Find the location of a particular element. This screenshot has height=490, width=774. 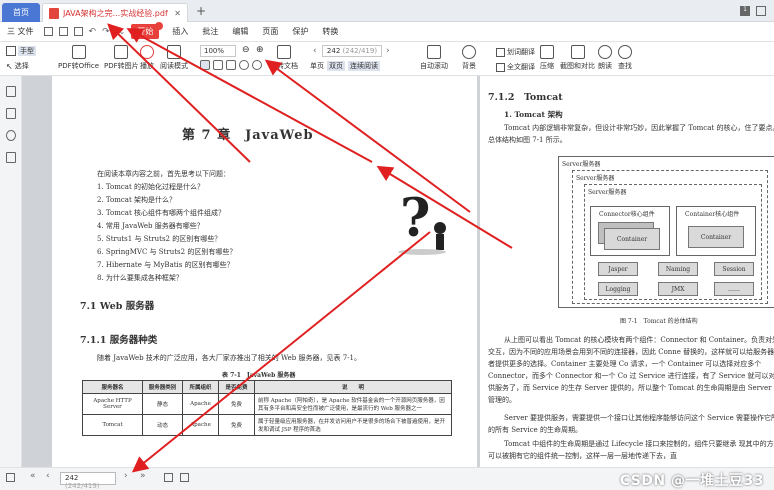

page-layout-icon is located at coordinates (184, 477).